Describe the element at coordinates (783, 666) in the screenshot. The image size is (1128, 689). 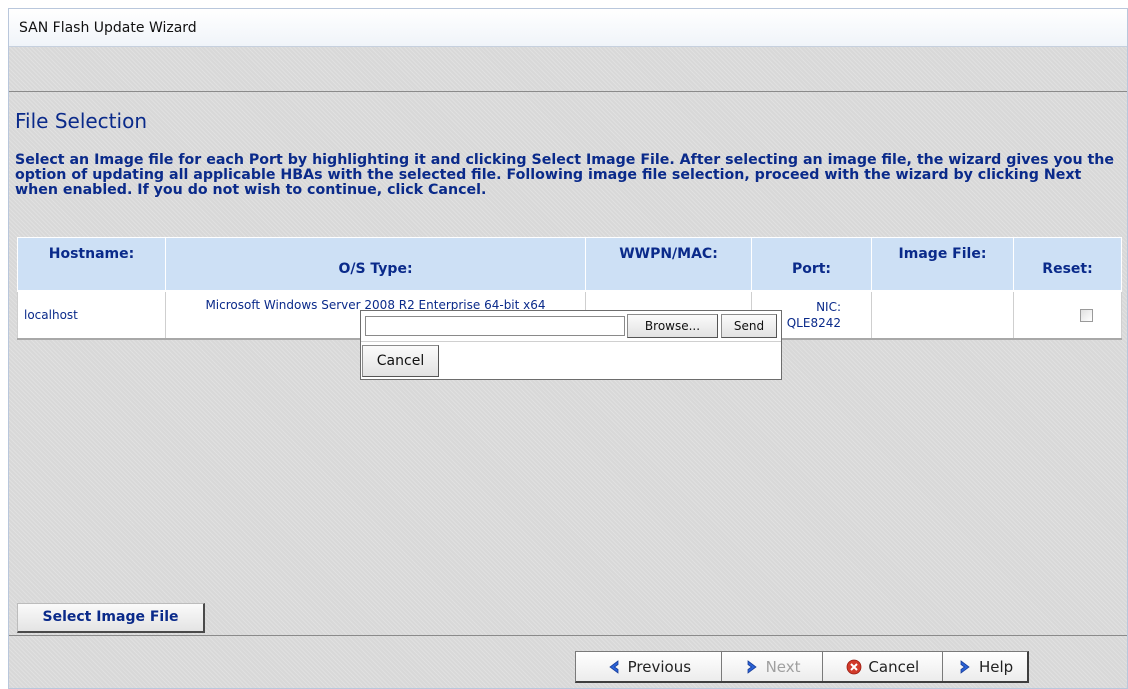
I see `next-label: Next` at that location.